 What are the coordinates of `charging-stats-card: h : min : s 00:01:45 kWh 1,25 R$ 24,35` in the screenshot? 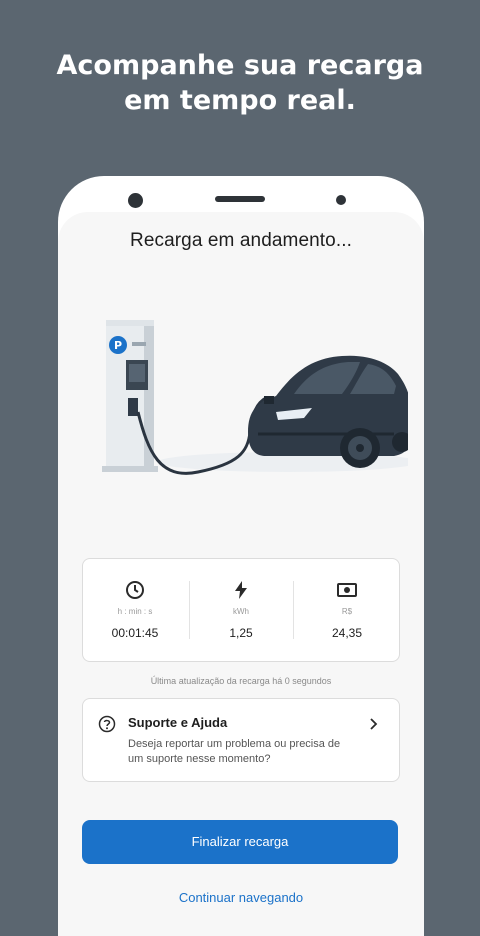 It's located at (241, 610).